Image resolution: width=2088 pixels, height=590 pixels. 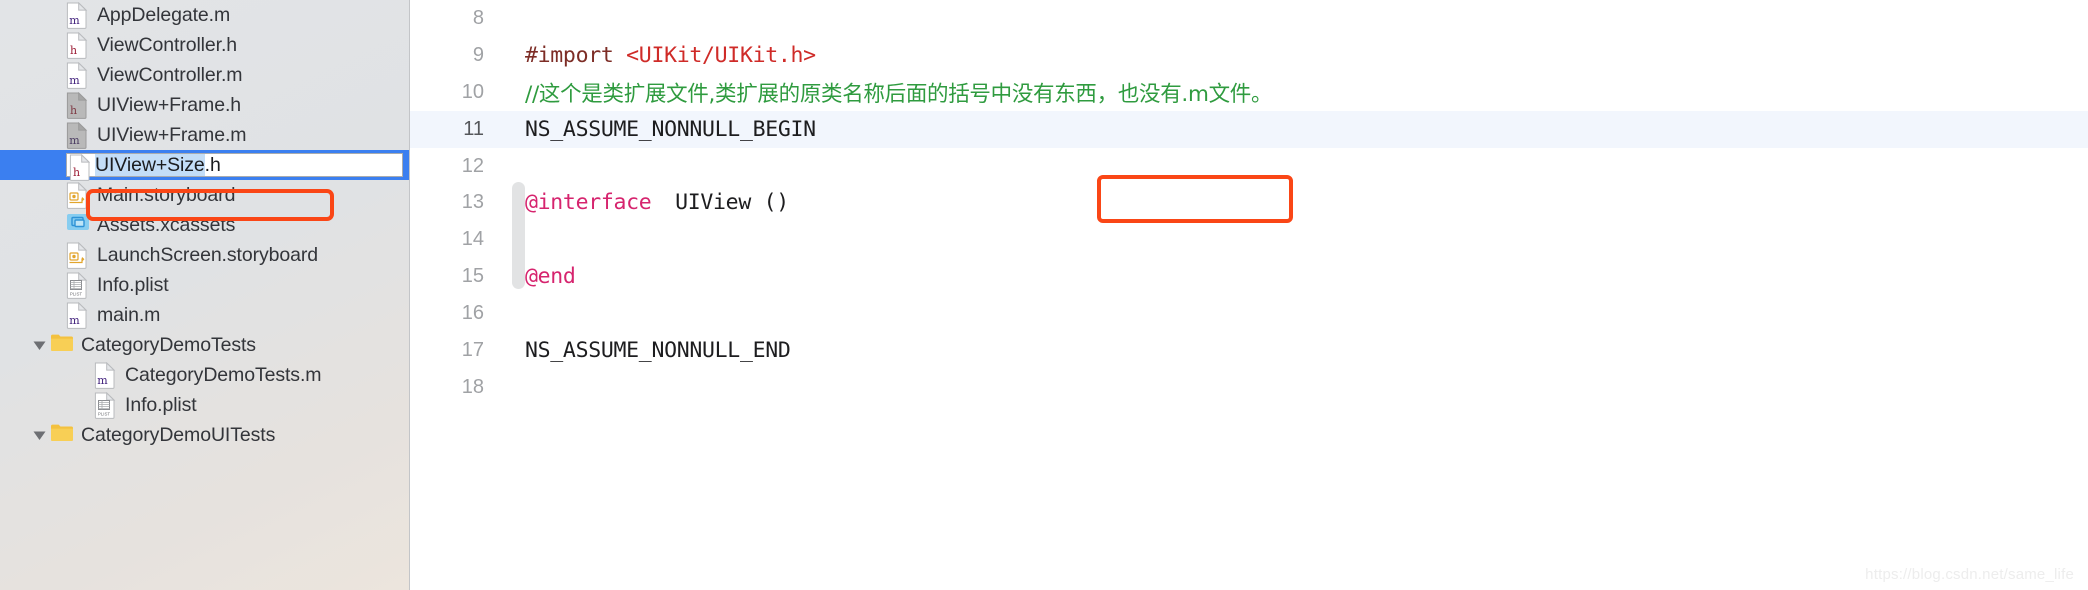 What do you see at coordinates (899, 94) in the screenshot?
I see `code-token-comment: //这个是类扩展文件,类扩展的原类名称后面的括号中没有东西，也没有.m文件。` at bounding box center [899, 94].